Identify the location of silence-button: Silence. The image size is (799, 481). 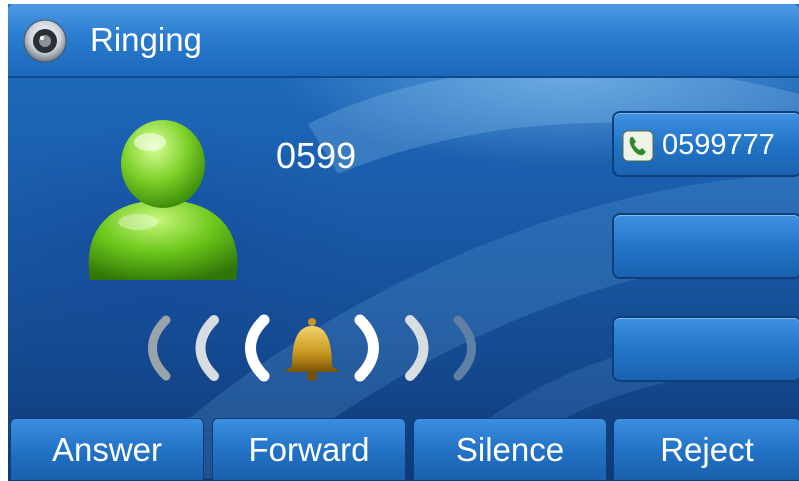
(510, 449).